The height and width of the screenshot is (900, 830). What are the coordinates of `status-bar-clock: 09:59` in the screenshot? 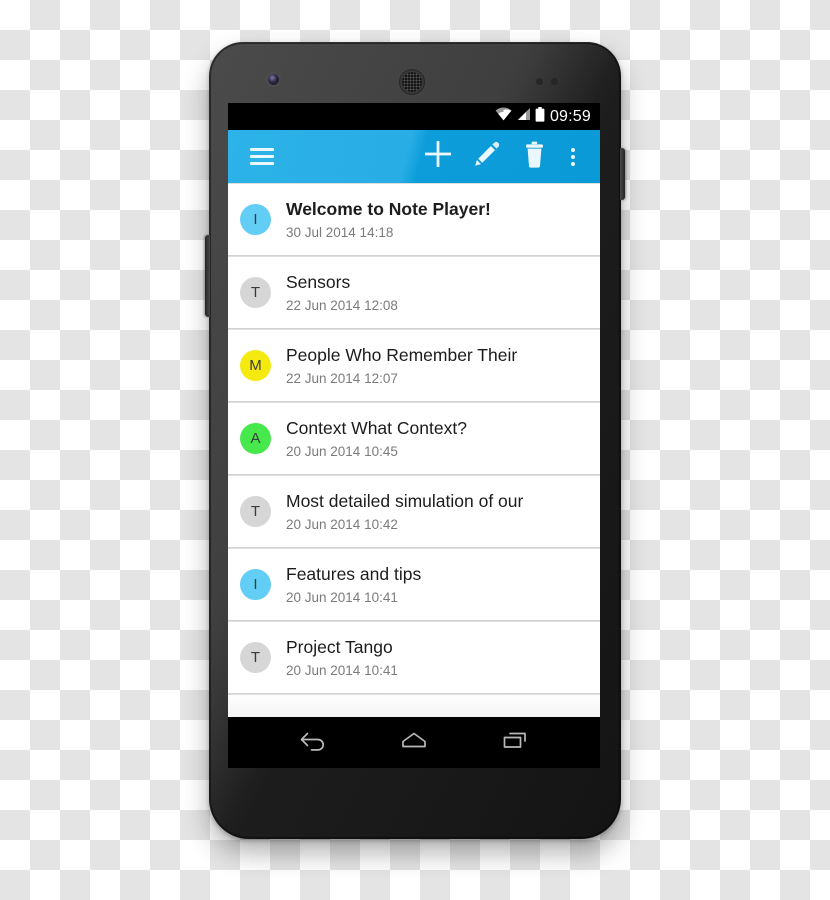 It's located at (570, 116).